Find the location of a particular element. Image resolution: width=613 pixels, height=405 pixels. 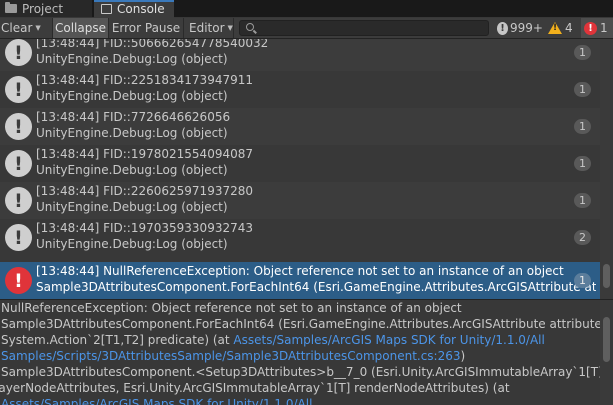

details-scrollbar is located at coordinates (606, 352).